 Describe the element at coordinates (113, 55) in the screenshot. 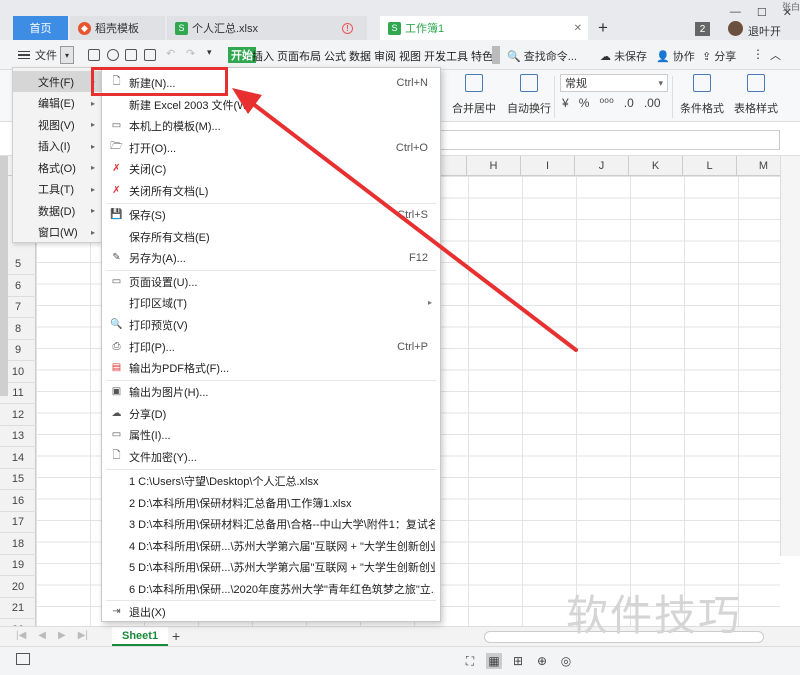

I see `format-painter-icon` at that location.